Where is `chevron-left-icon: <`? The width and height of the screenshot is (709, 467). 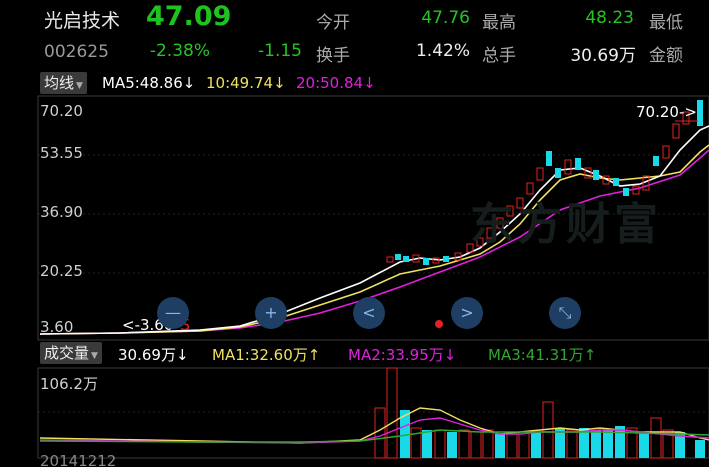 chevron-left-icon: < is located at coordinates (369, 312).